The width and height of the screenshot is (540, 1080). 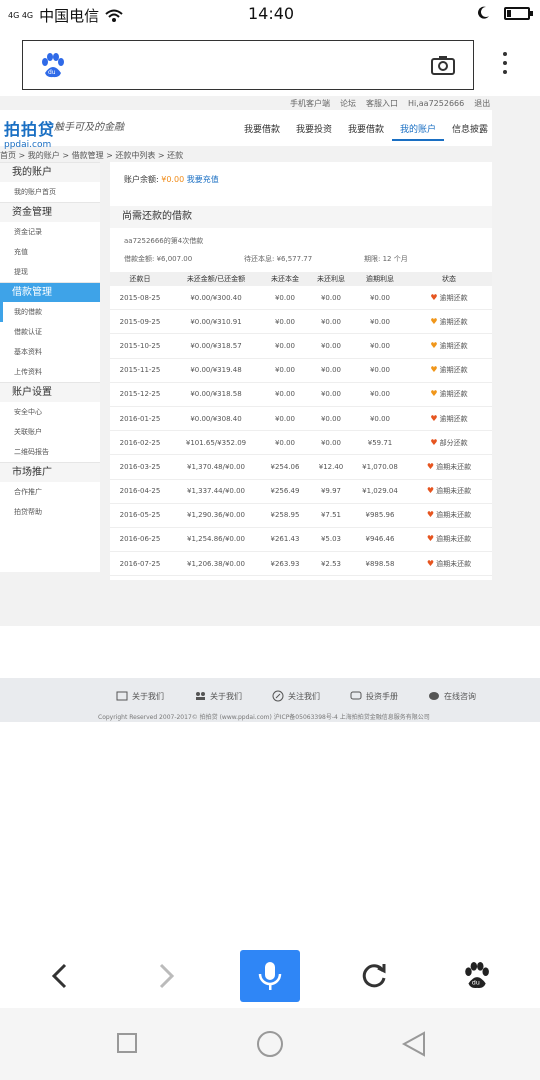 What do you see at coordinates (482, 103) in the screenshot?
I see `top-link: 退出` at bounding box center [482, 103].